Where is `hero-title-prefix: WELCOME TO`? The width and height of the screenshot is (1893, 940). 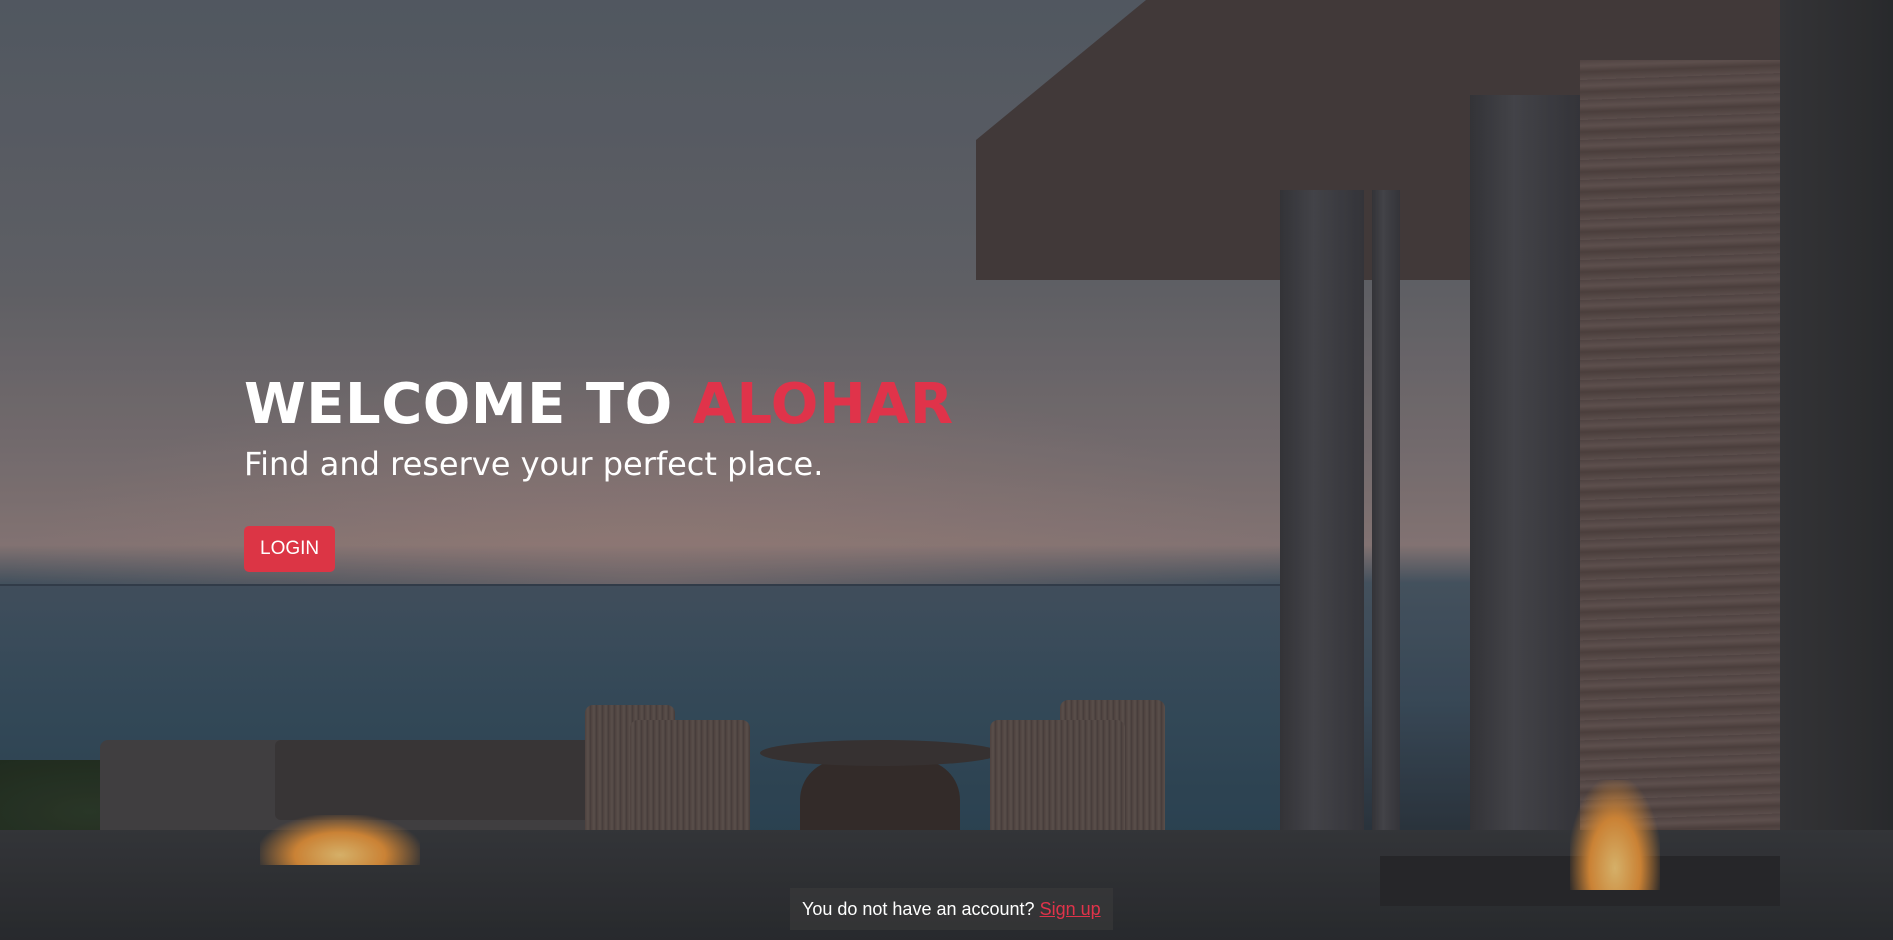
hero-title-prefix: WELCOME TO is located at coordinates (468, 404).